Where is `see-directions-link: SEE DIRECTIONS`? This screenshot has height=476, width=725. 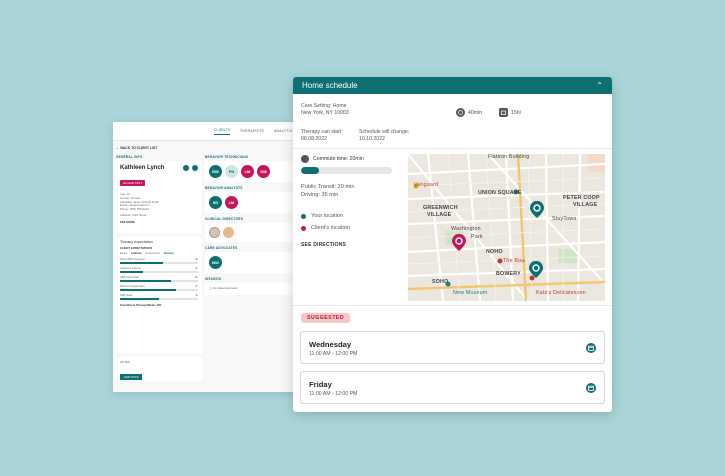 see-directions-link: SEE DIRECTIONS is located at coordinates (323, 245).